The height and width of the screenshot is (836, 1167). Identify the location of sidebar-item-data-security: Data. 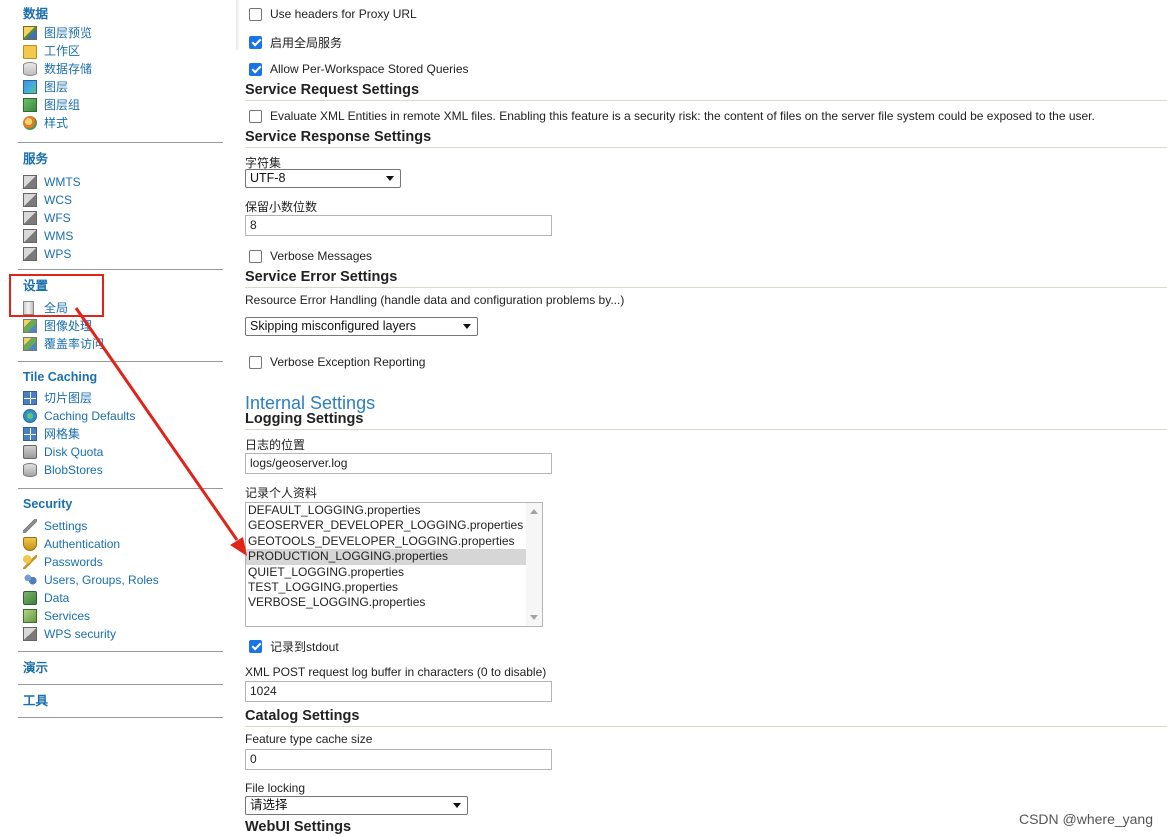
(120, 598).